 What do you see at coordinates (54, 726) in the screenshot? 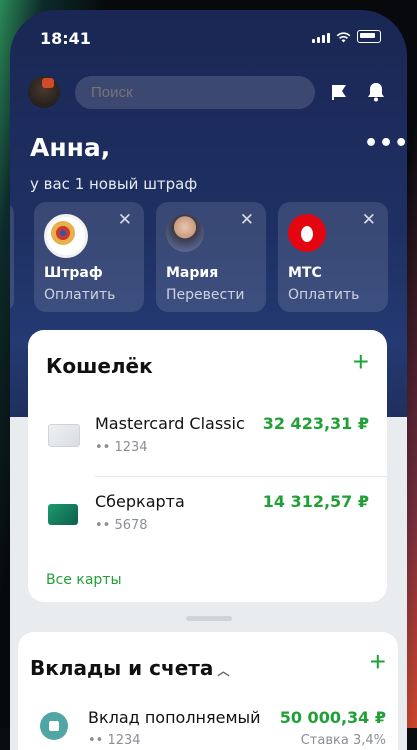
I see `deposit-icon` at bounding box center [54, 726].